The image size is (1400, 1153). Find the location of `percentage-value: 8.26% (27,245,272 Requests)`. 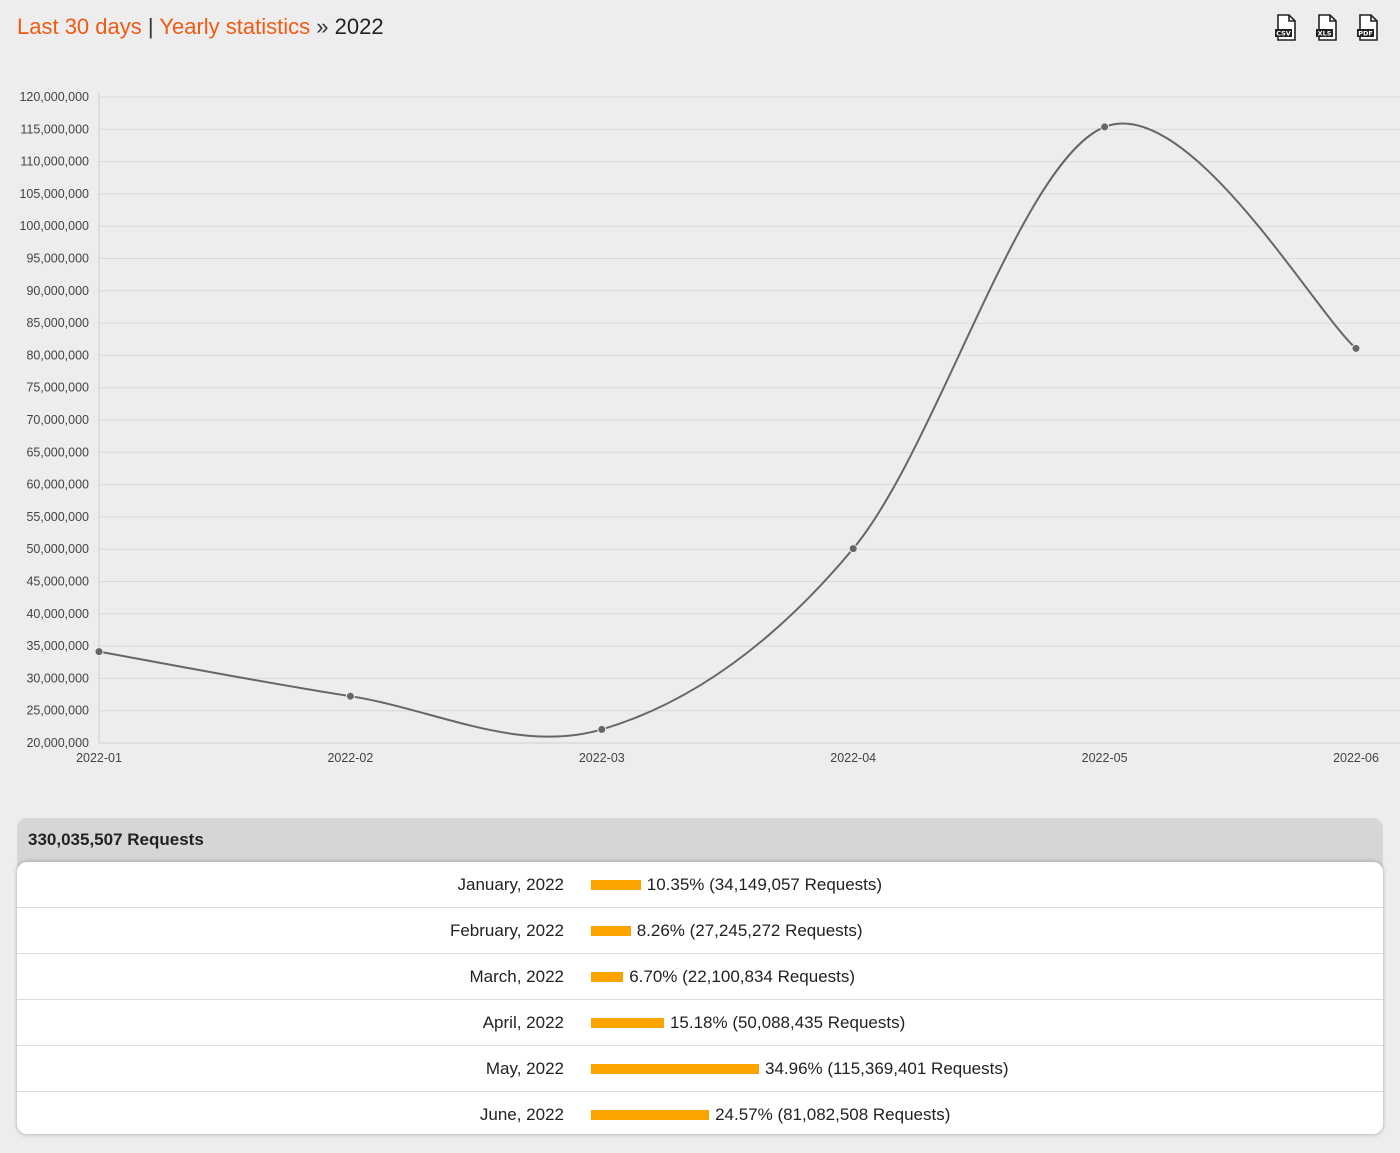

percentage-value: 8.26% (27,245,272 Requests) is located at coordinates (749, 930).